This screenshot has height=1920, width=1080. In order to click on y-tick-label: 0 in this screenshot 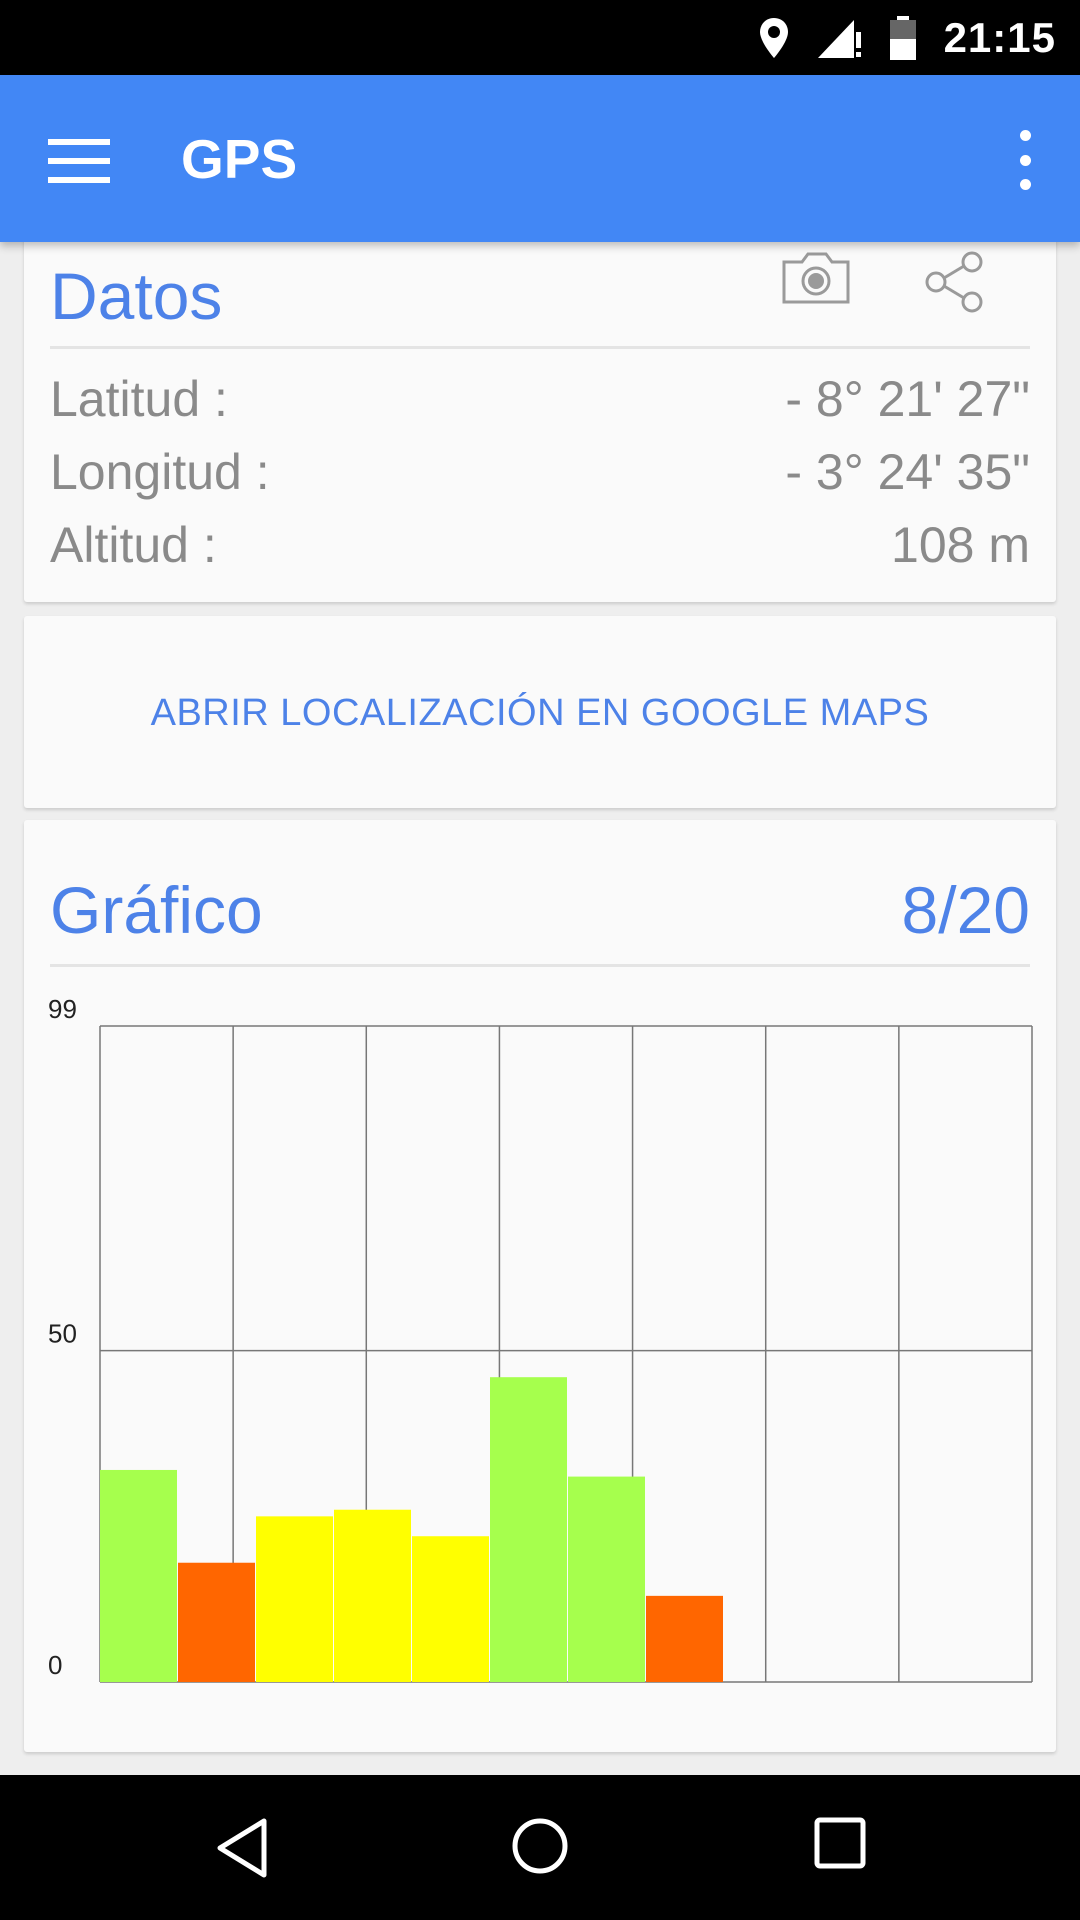, I will do `click(55, 1665)`.